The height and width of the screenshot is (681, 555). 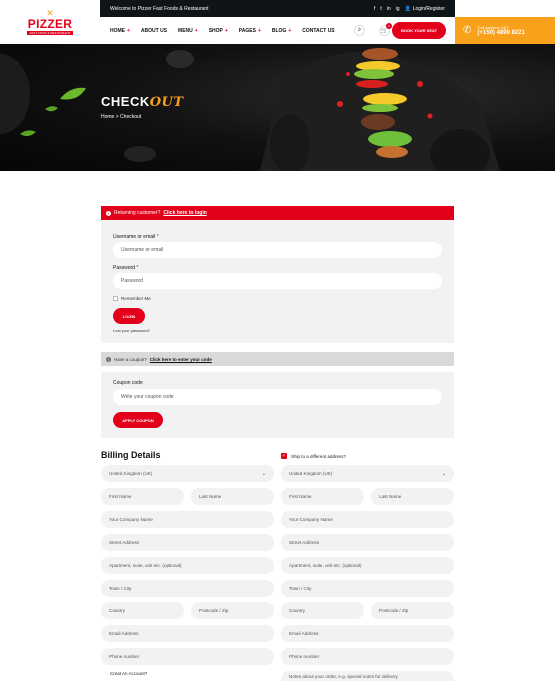 I want to click on nav-label: PAGES, so click(x=247, y=30).